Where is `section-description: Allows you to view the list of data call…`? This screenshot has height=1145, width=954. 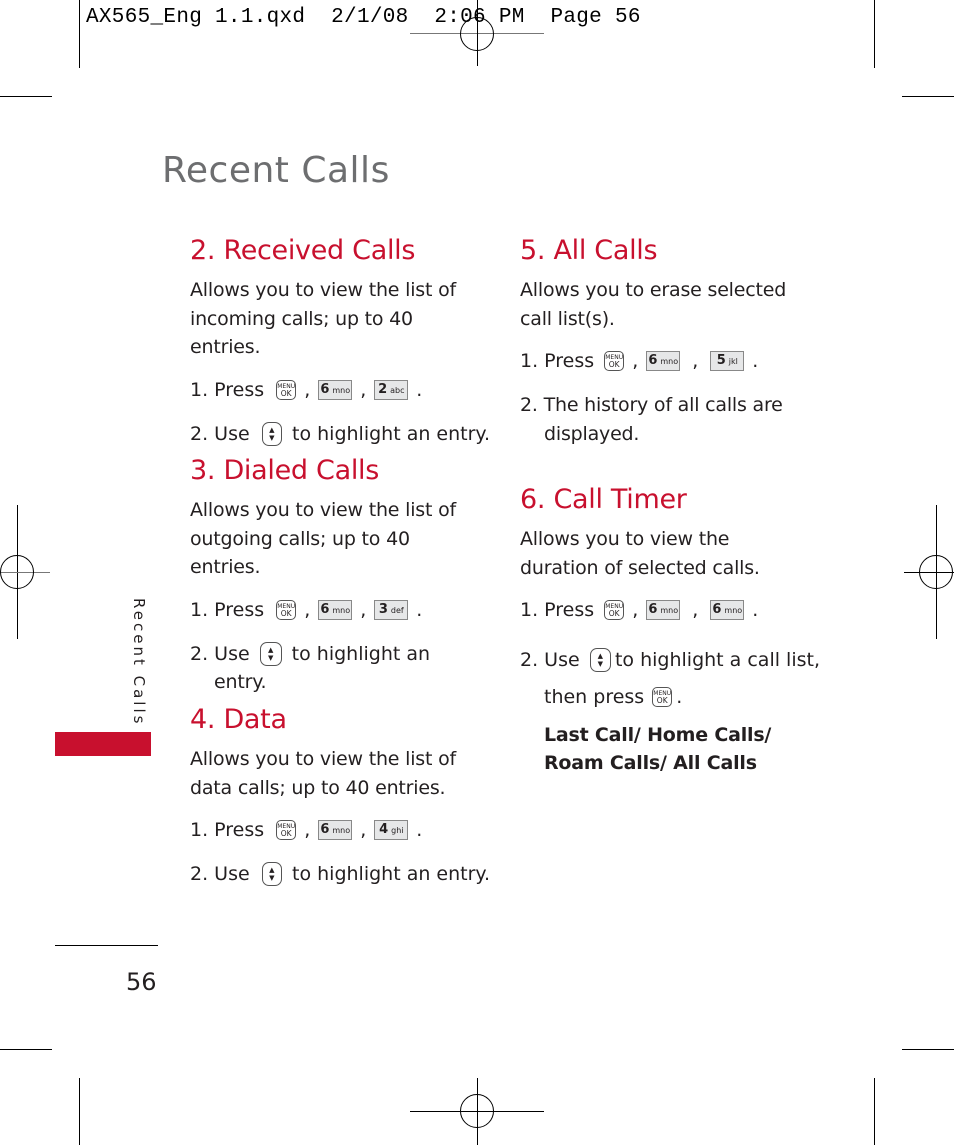
section-description: Allows you to view the list of data call… is located at coordinates (323, 773).